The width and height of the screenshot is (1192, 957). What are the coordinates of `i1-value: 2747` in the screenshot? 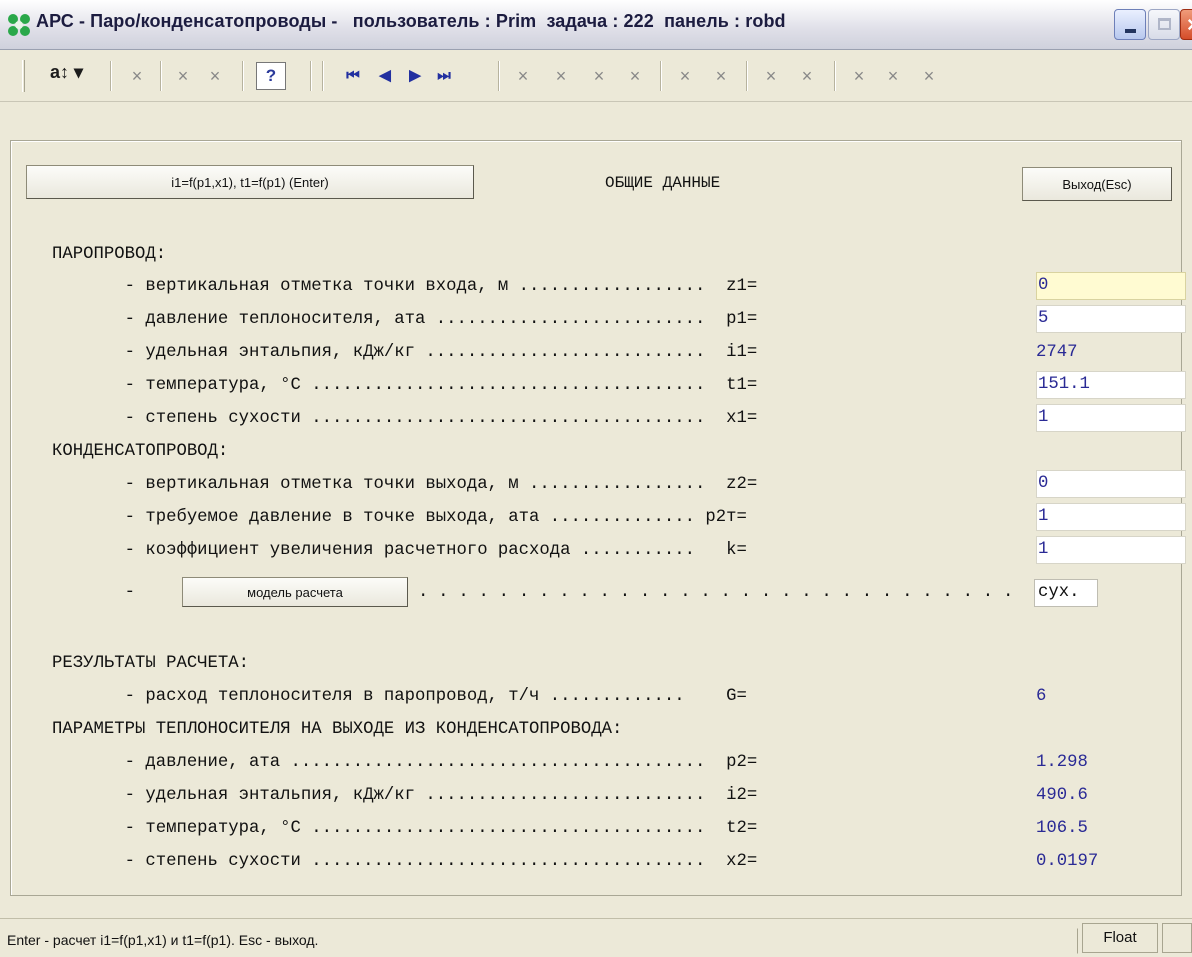 It's located at (1057, 352).